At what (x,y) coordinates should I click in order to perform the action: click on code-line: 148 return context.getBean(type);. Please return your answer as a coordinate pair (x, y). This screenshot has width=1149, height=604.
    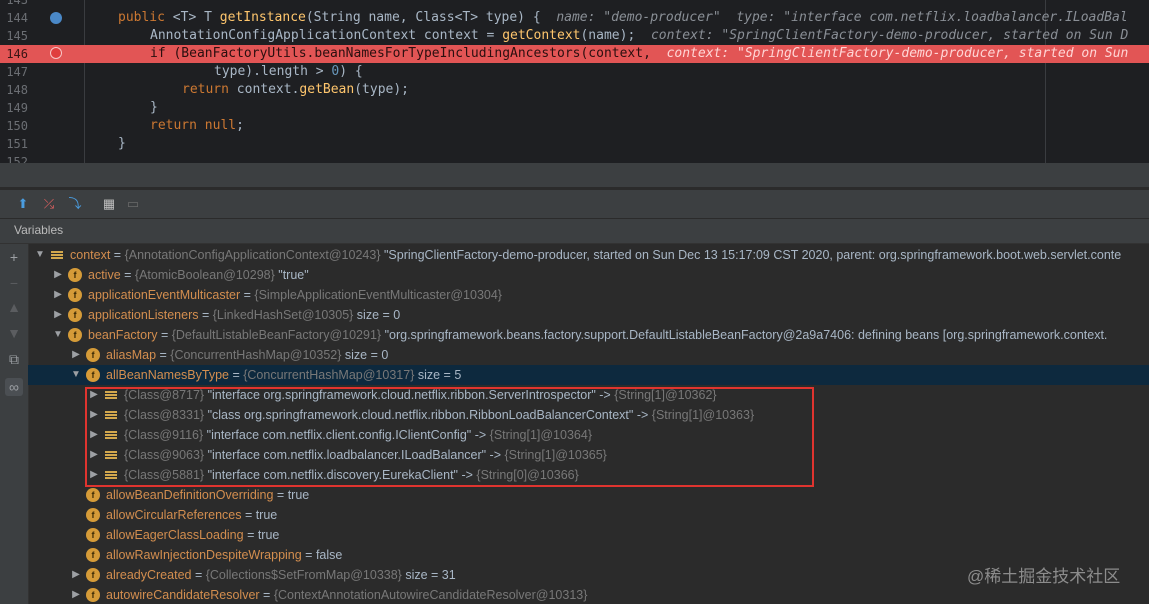
    Looking at the image, I should click on (574, 90).